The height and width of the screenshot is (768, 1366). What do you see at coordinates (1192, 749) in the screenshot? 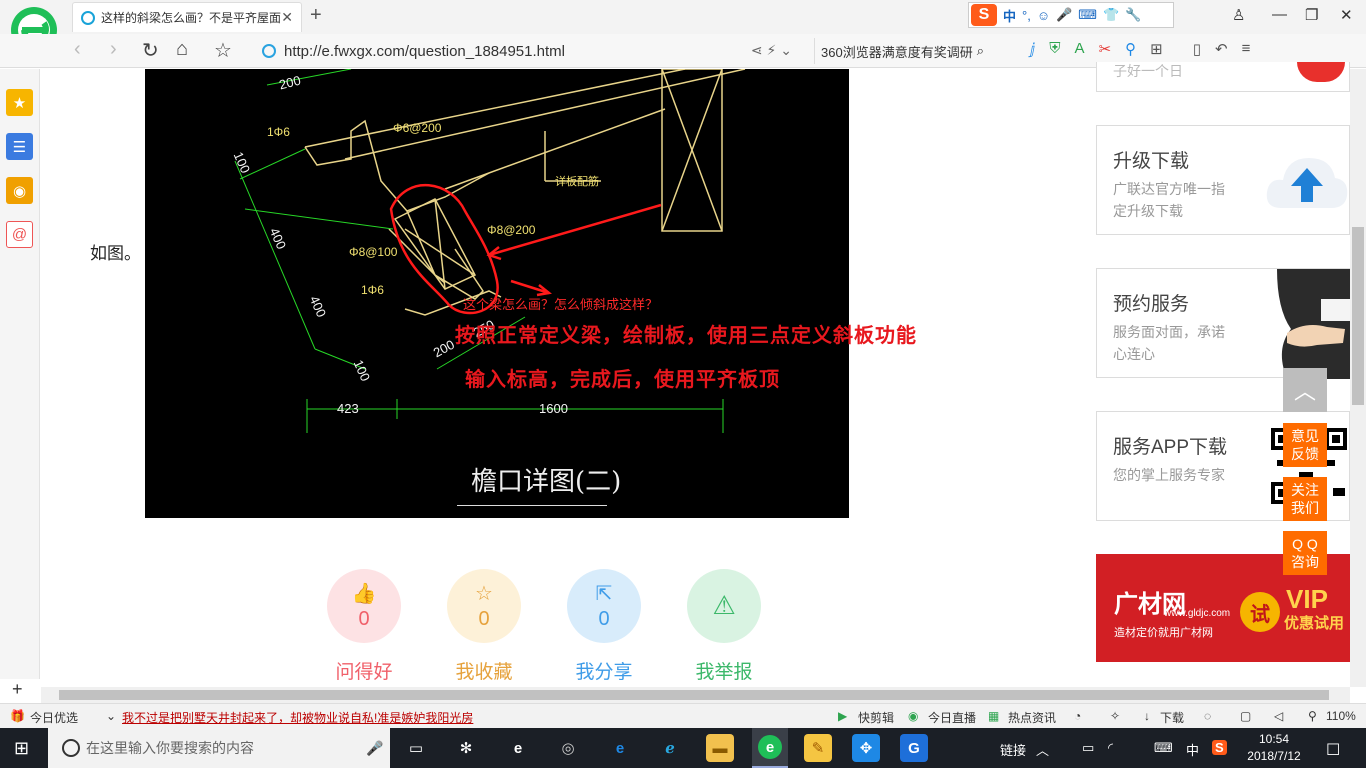
I see `ime-mode: 中` at bounding box center [1192, 749].